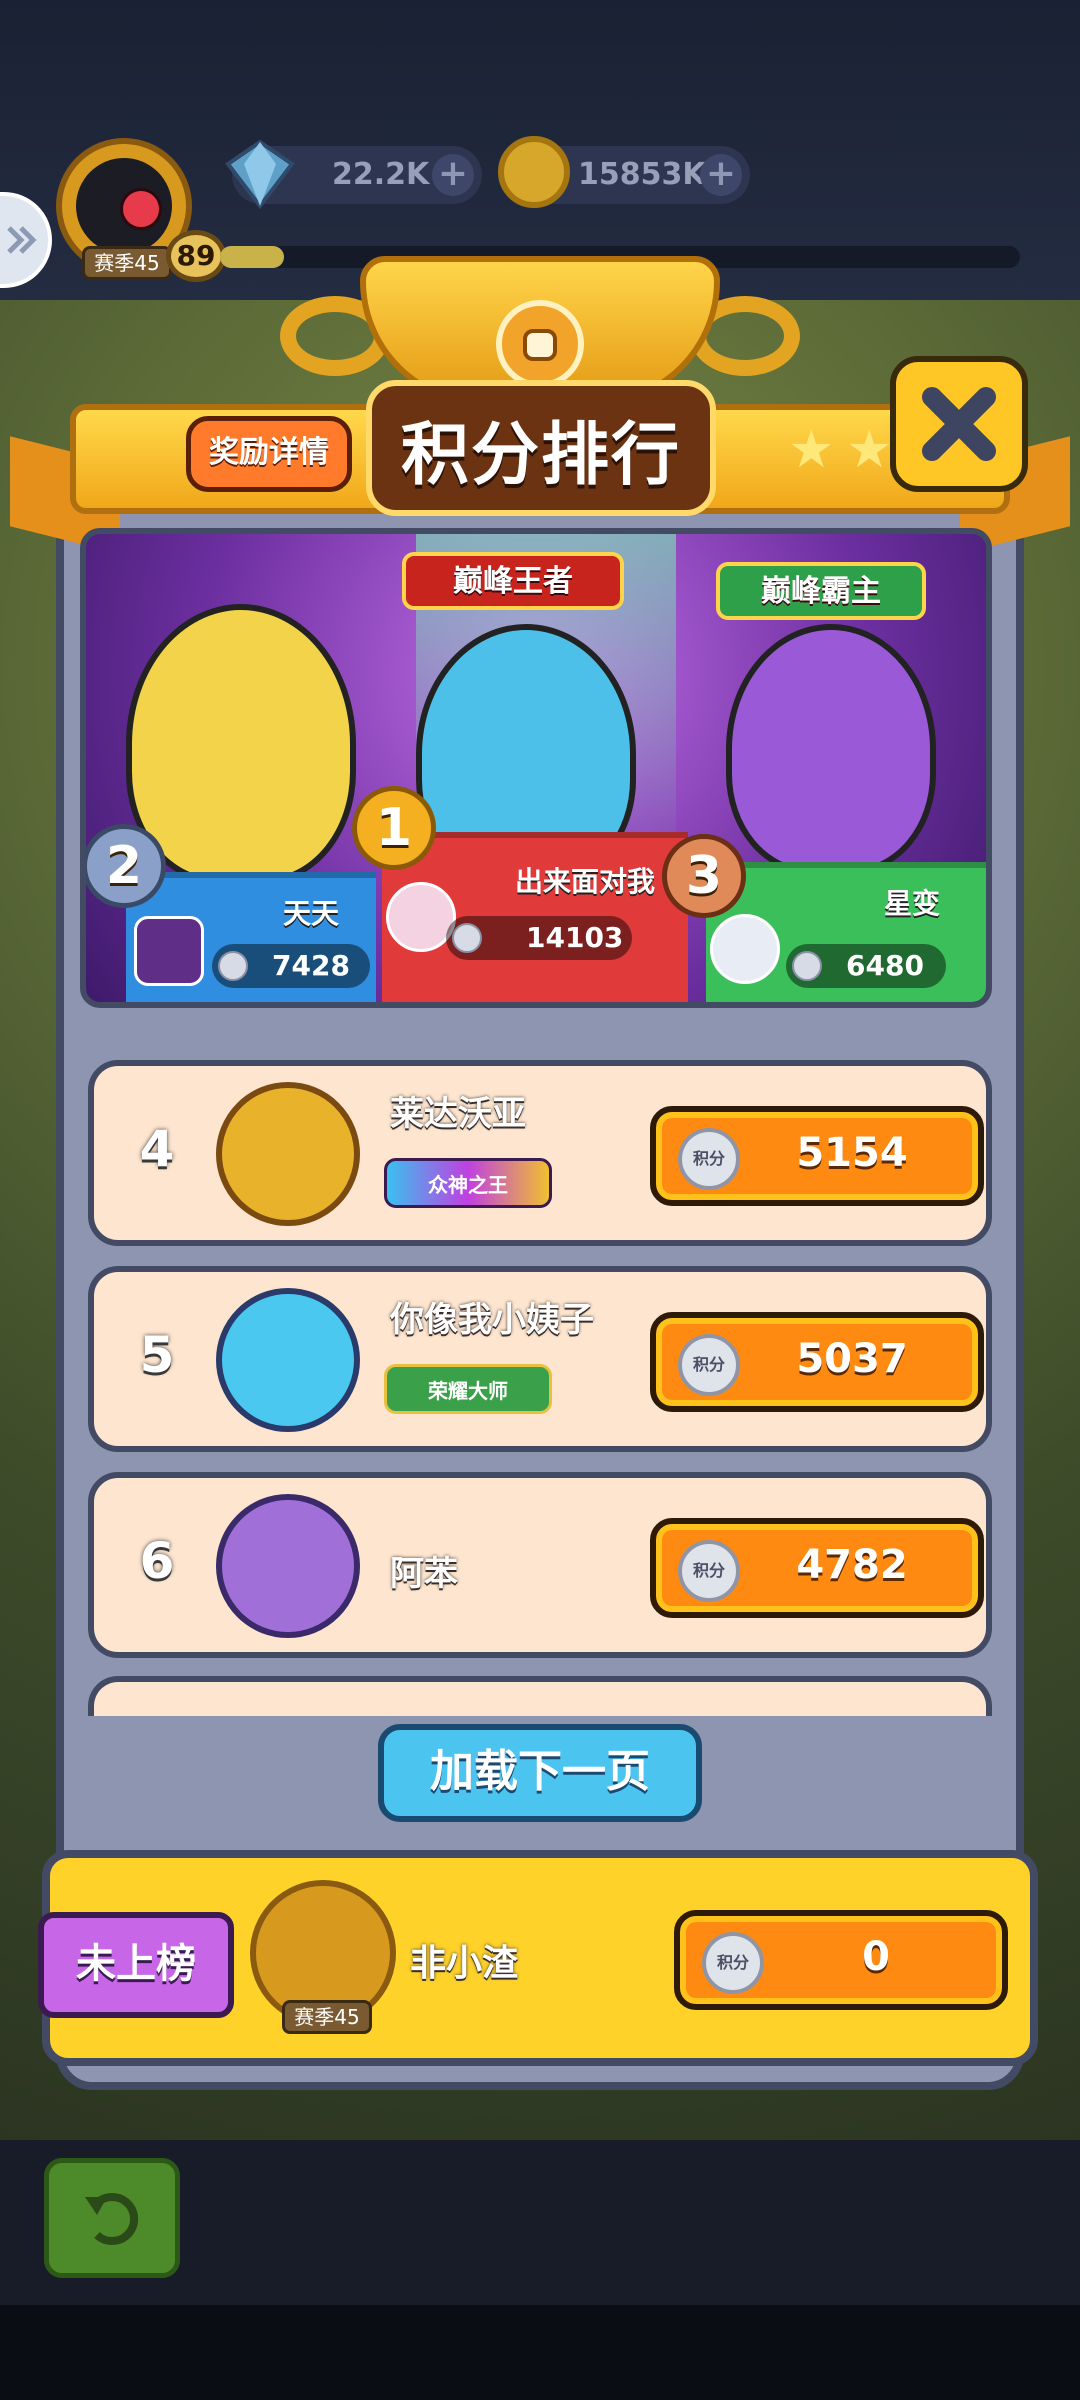 The height and width of the screenshot is (2400, 1080). What do you see at coordinates (540, 1153) in the screenshot?
I see `list-item: 4 莱达沃亚 众神之王 积分 5154` at bounding box center [540, 1153].